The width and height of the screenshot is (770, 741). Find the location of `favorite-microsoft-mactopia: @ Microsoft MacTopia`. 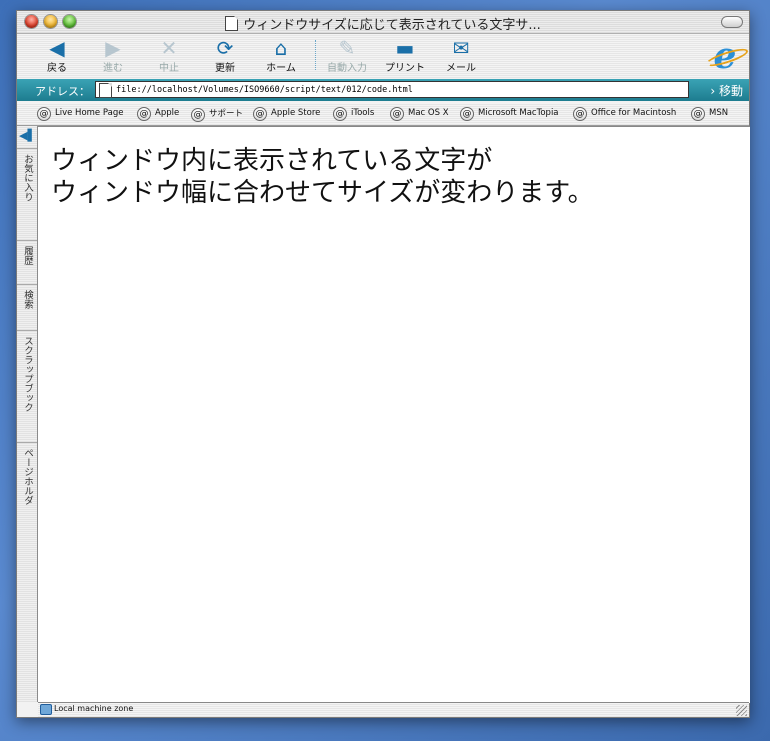

favorite-microsoft-mactopia: @ Microsoft MacTopia is located at coordinates (509, 114).